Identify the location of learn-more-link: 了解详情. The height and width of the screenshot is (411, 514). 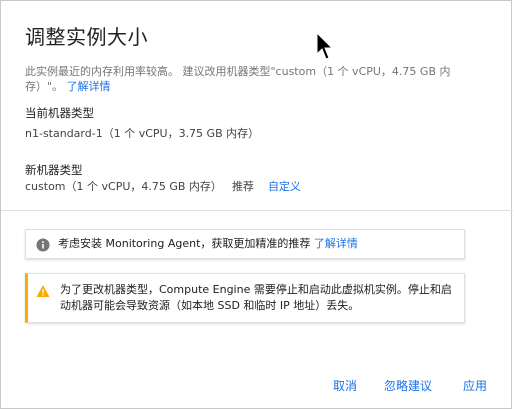
(89, 86).